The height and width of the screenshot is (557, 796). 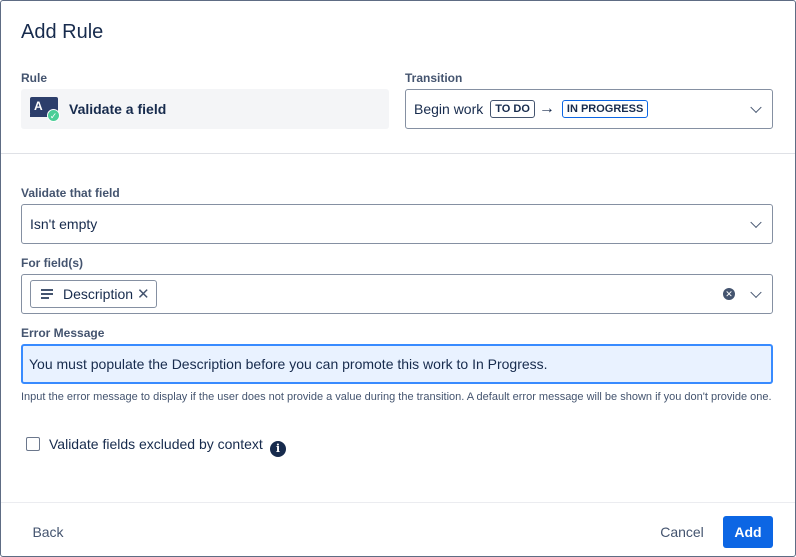 What do you see at coordinates (278, 449) in the screenshot?
I see `info-icon: i` at bounding box center [278, 449].